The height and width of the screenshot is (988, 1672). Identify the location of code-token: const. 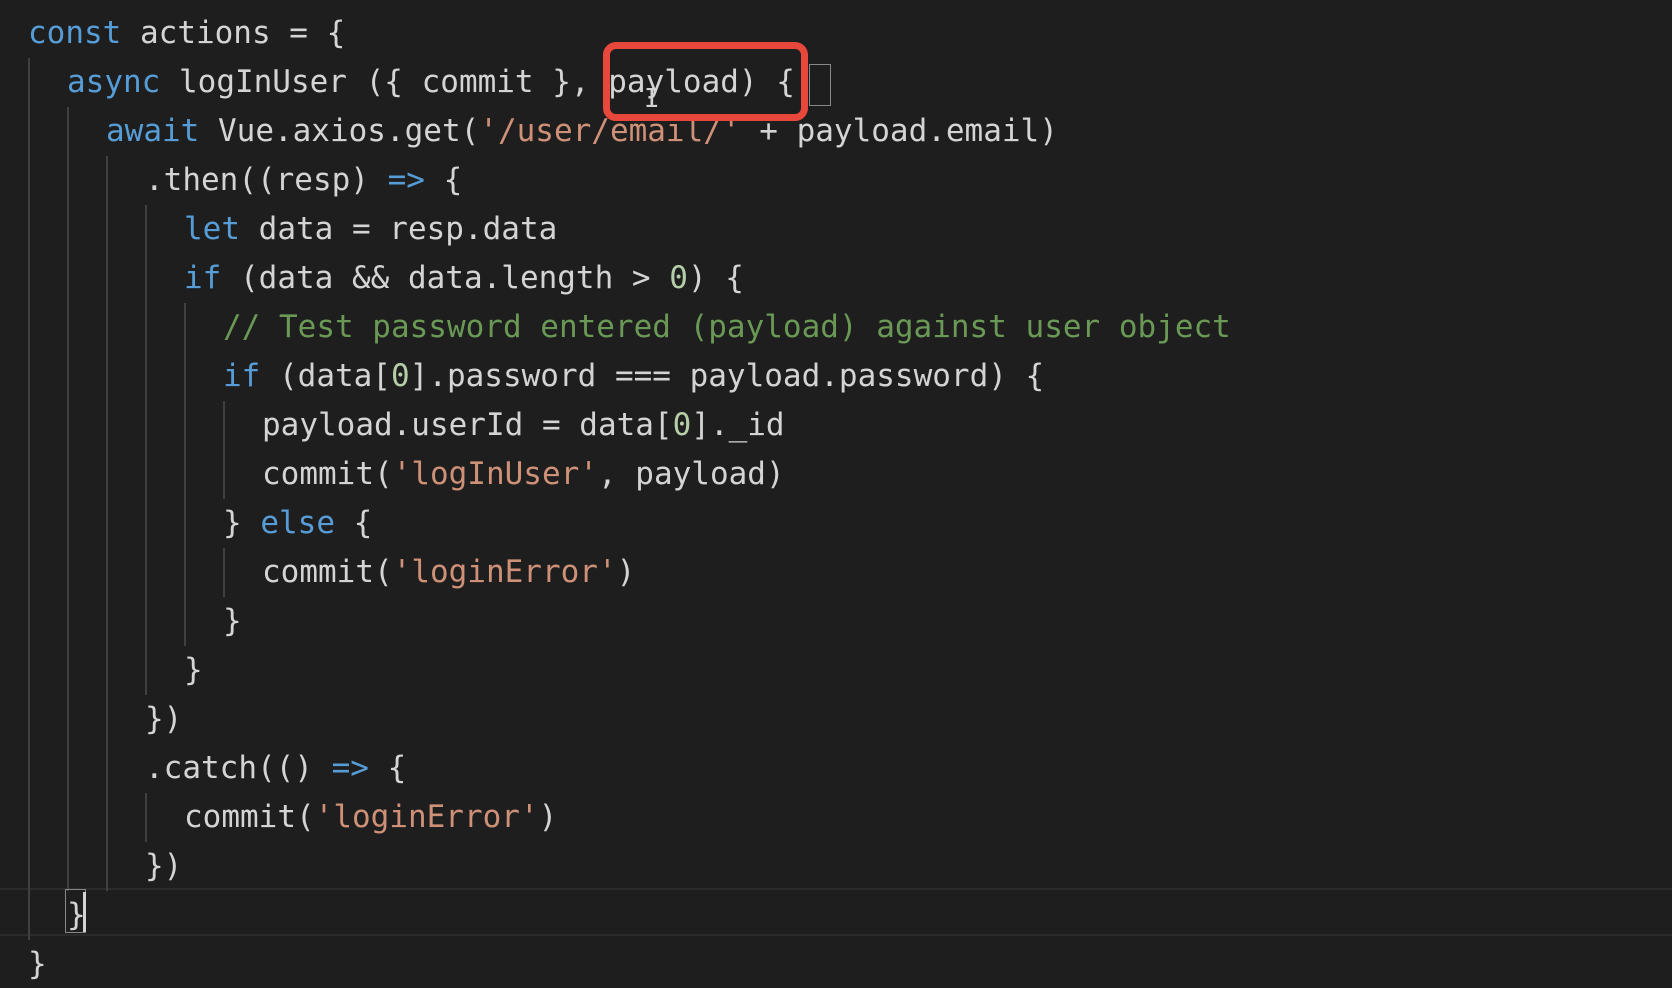
(75, 33).